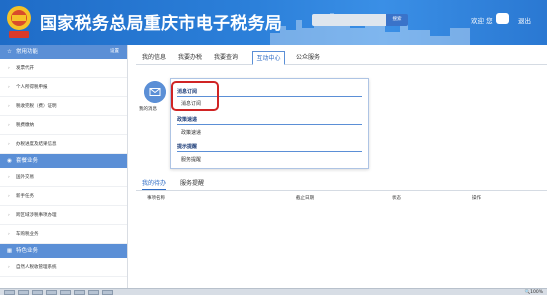  What do you see at coordinates (148, 109) in the screenshot?
I see `message-icon-label: 我的消息` at bounding box center [148, 109].